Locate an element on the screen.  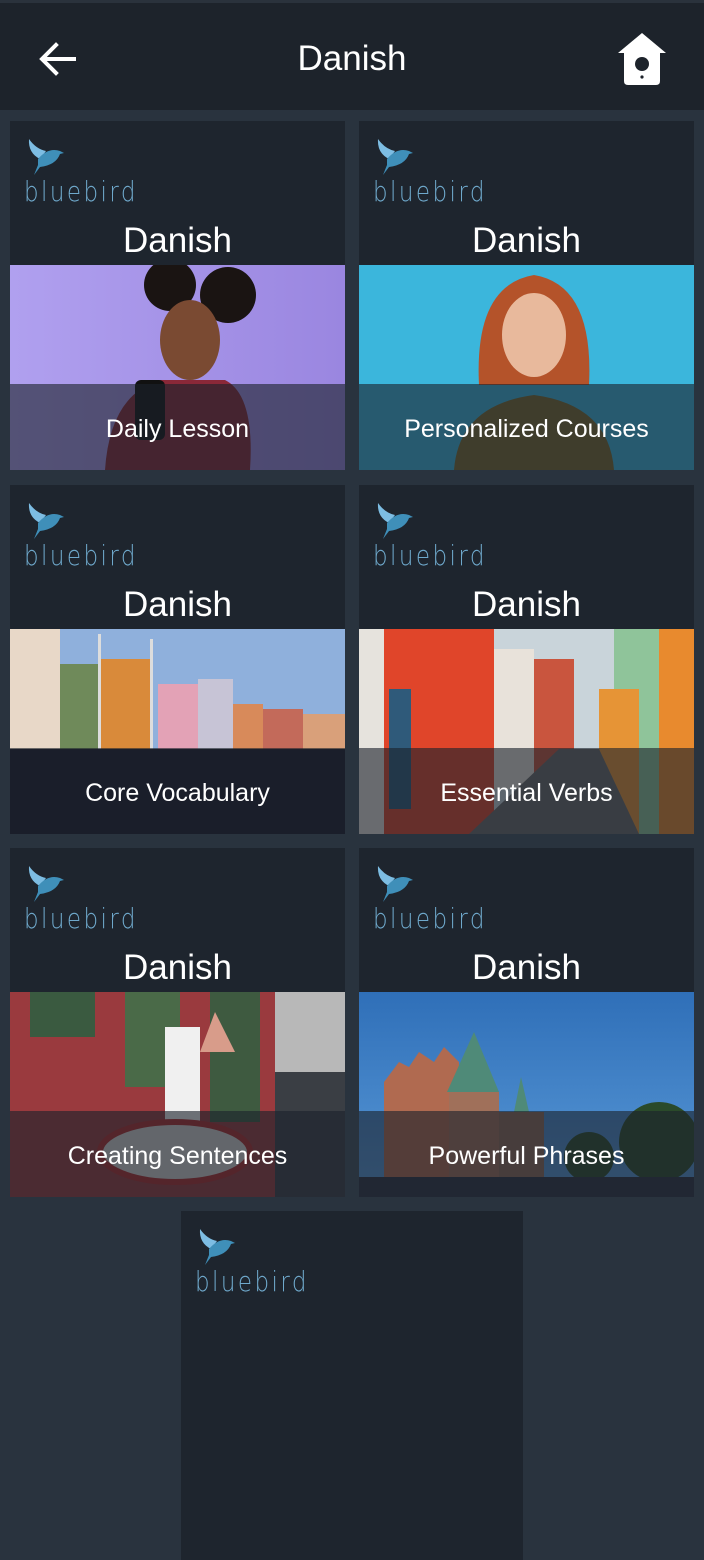
home-button is located at coordinates (642, 59).